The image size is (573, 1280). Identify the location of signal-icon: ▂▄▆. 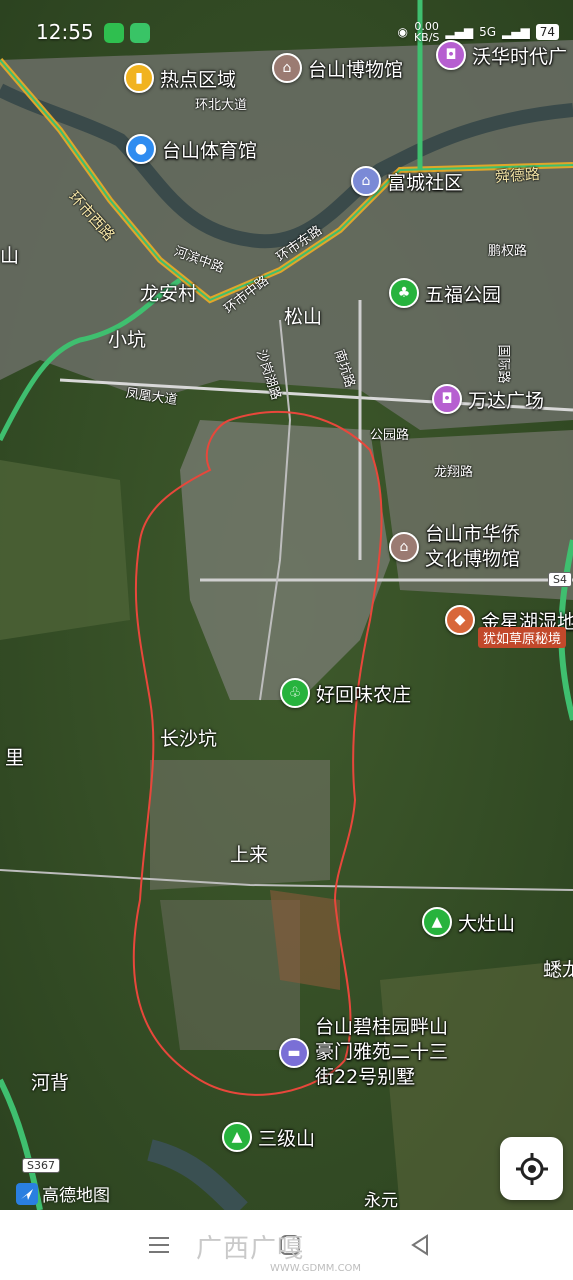
(459, 32).